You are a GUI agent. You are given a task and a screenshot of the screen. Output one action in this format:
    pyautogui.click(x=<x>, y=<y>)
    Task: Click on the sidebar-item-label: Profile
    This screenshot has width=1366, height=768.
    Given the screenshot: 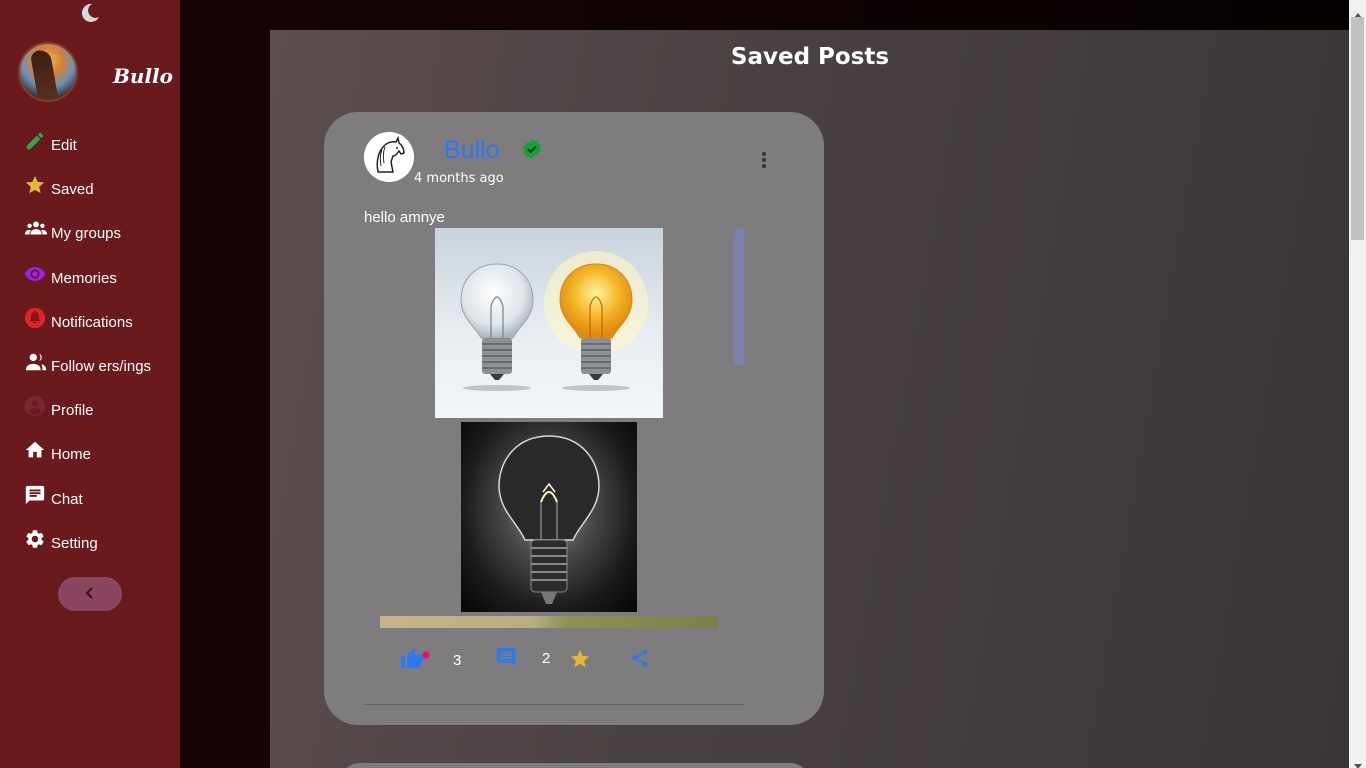 What is the action you would take?
    pyautogui.click(x=72, y=411)
    